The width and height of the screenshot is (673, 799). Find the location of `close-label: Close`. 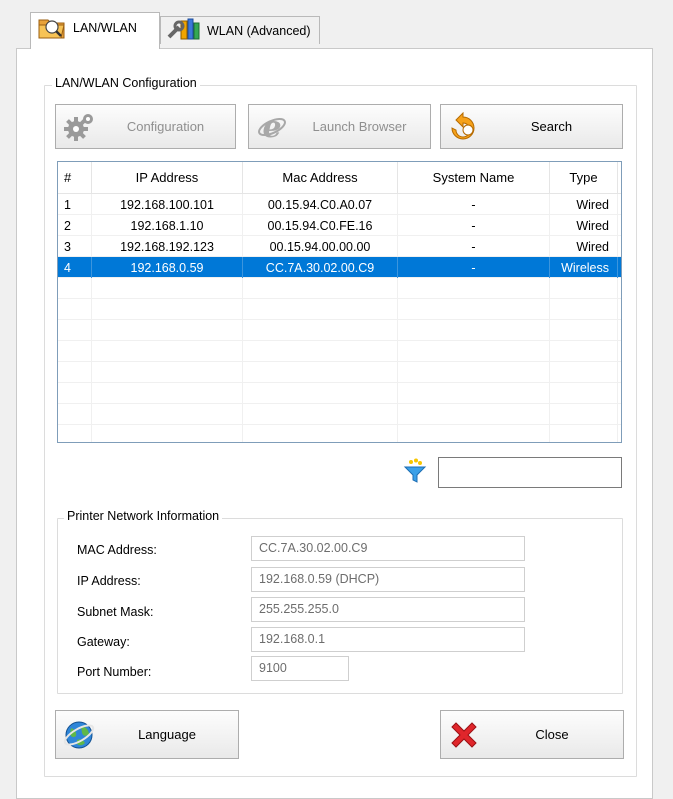

close-label: Close is located at coordinates (552, 734).